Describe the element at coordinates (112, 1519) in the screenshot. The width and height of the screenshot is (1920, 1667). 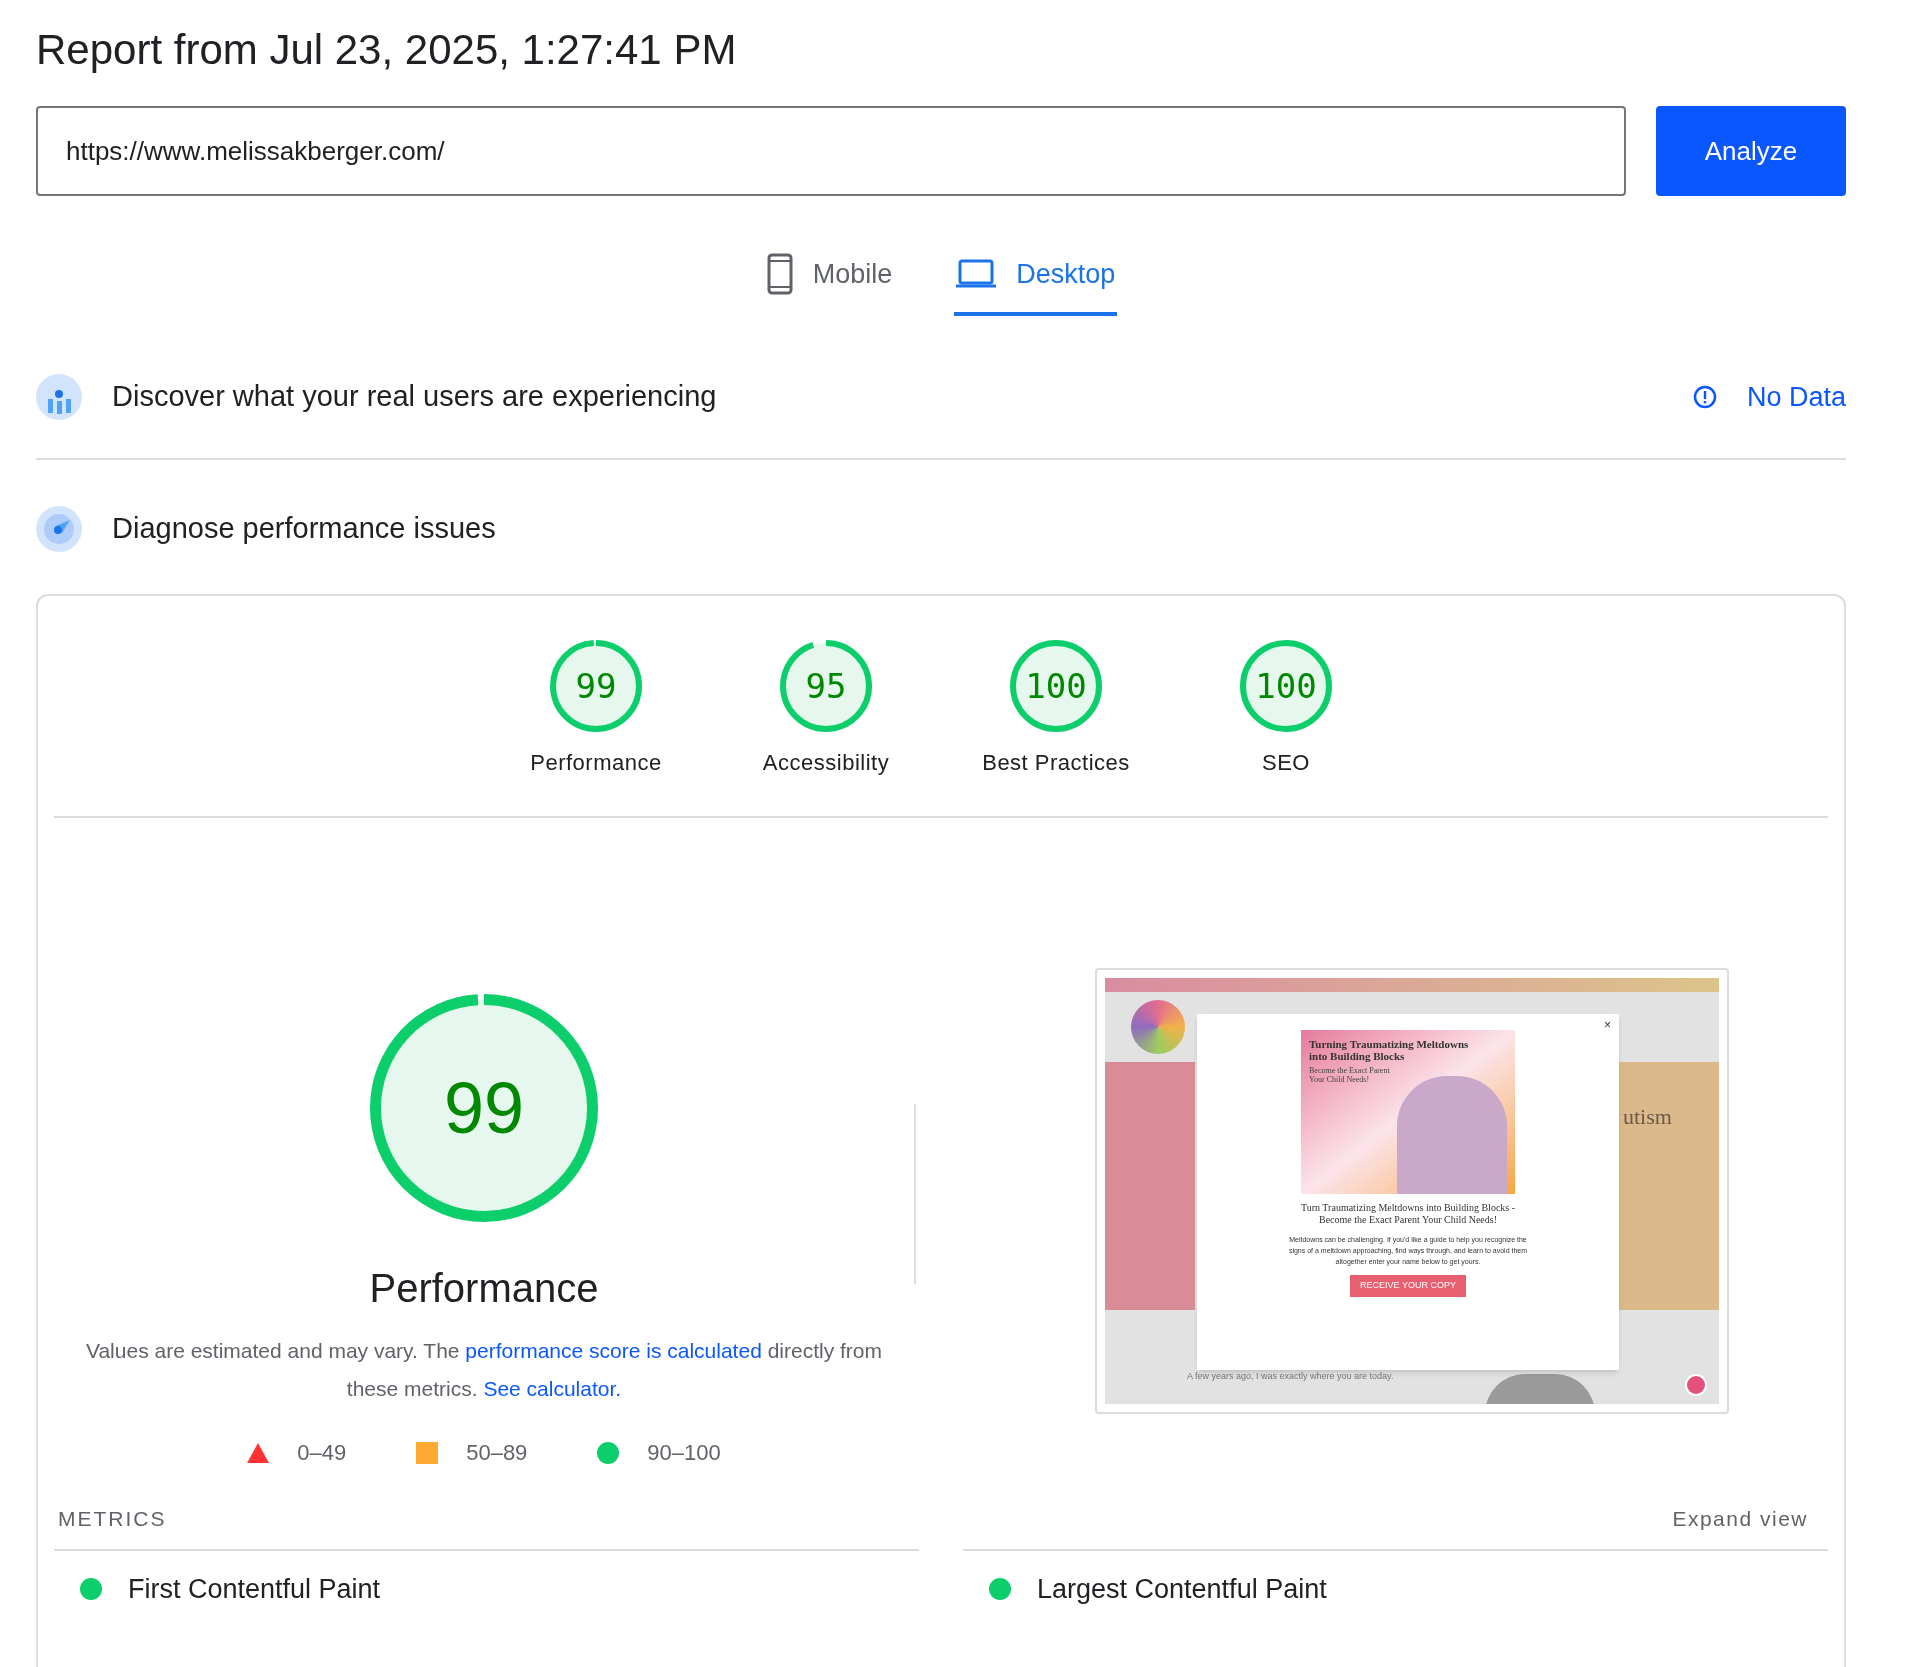
I see `metrics-heading: METRICS` at that location.